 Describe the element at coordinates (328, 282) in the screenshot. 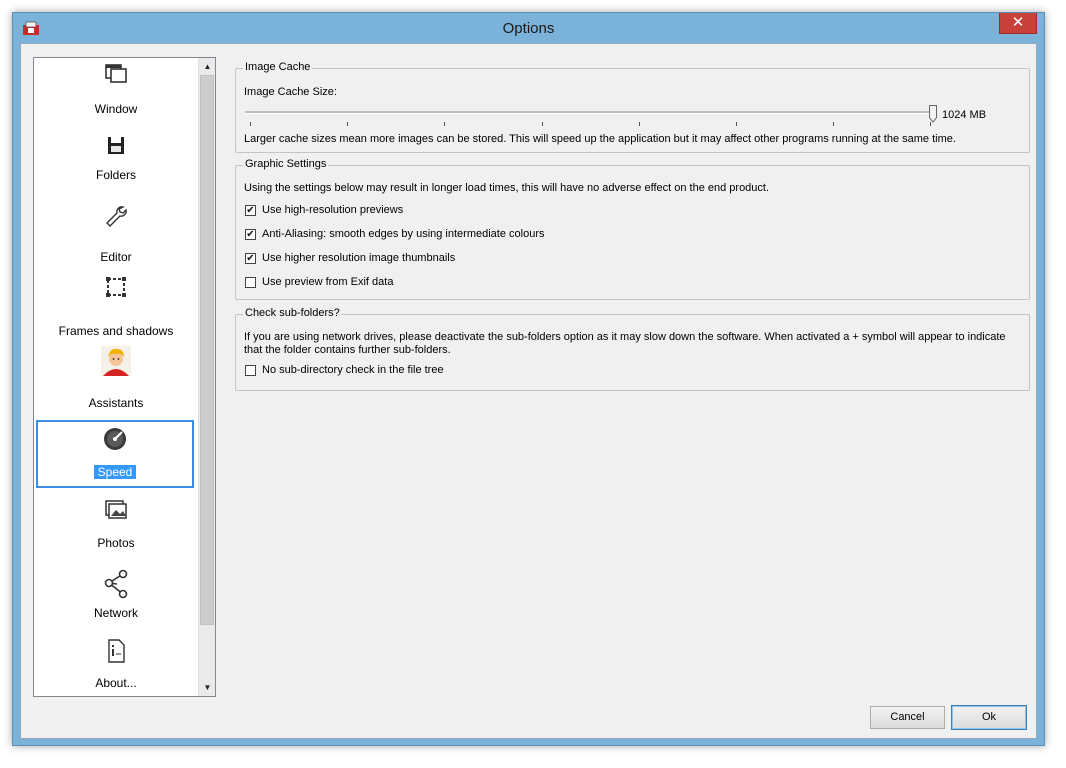

I see `checkbox-label: Use preview from Exif data` at that location.